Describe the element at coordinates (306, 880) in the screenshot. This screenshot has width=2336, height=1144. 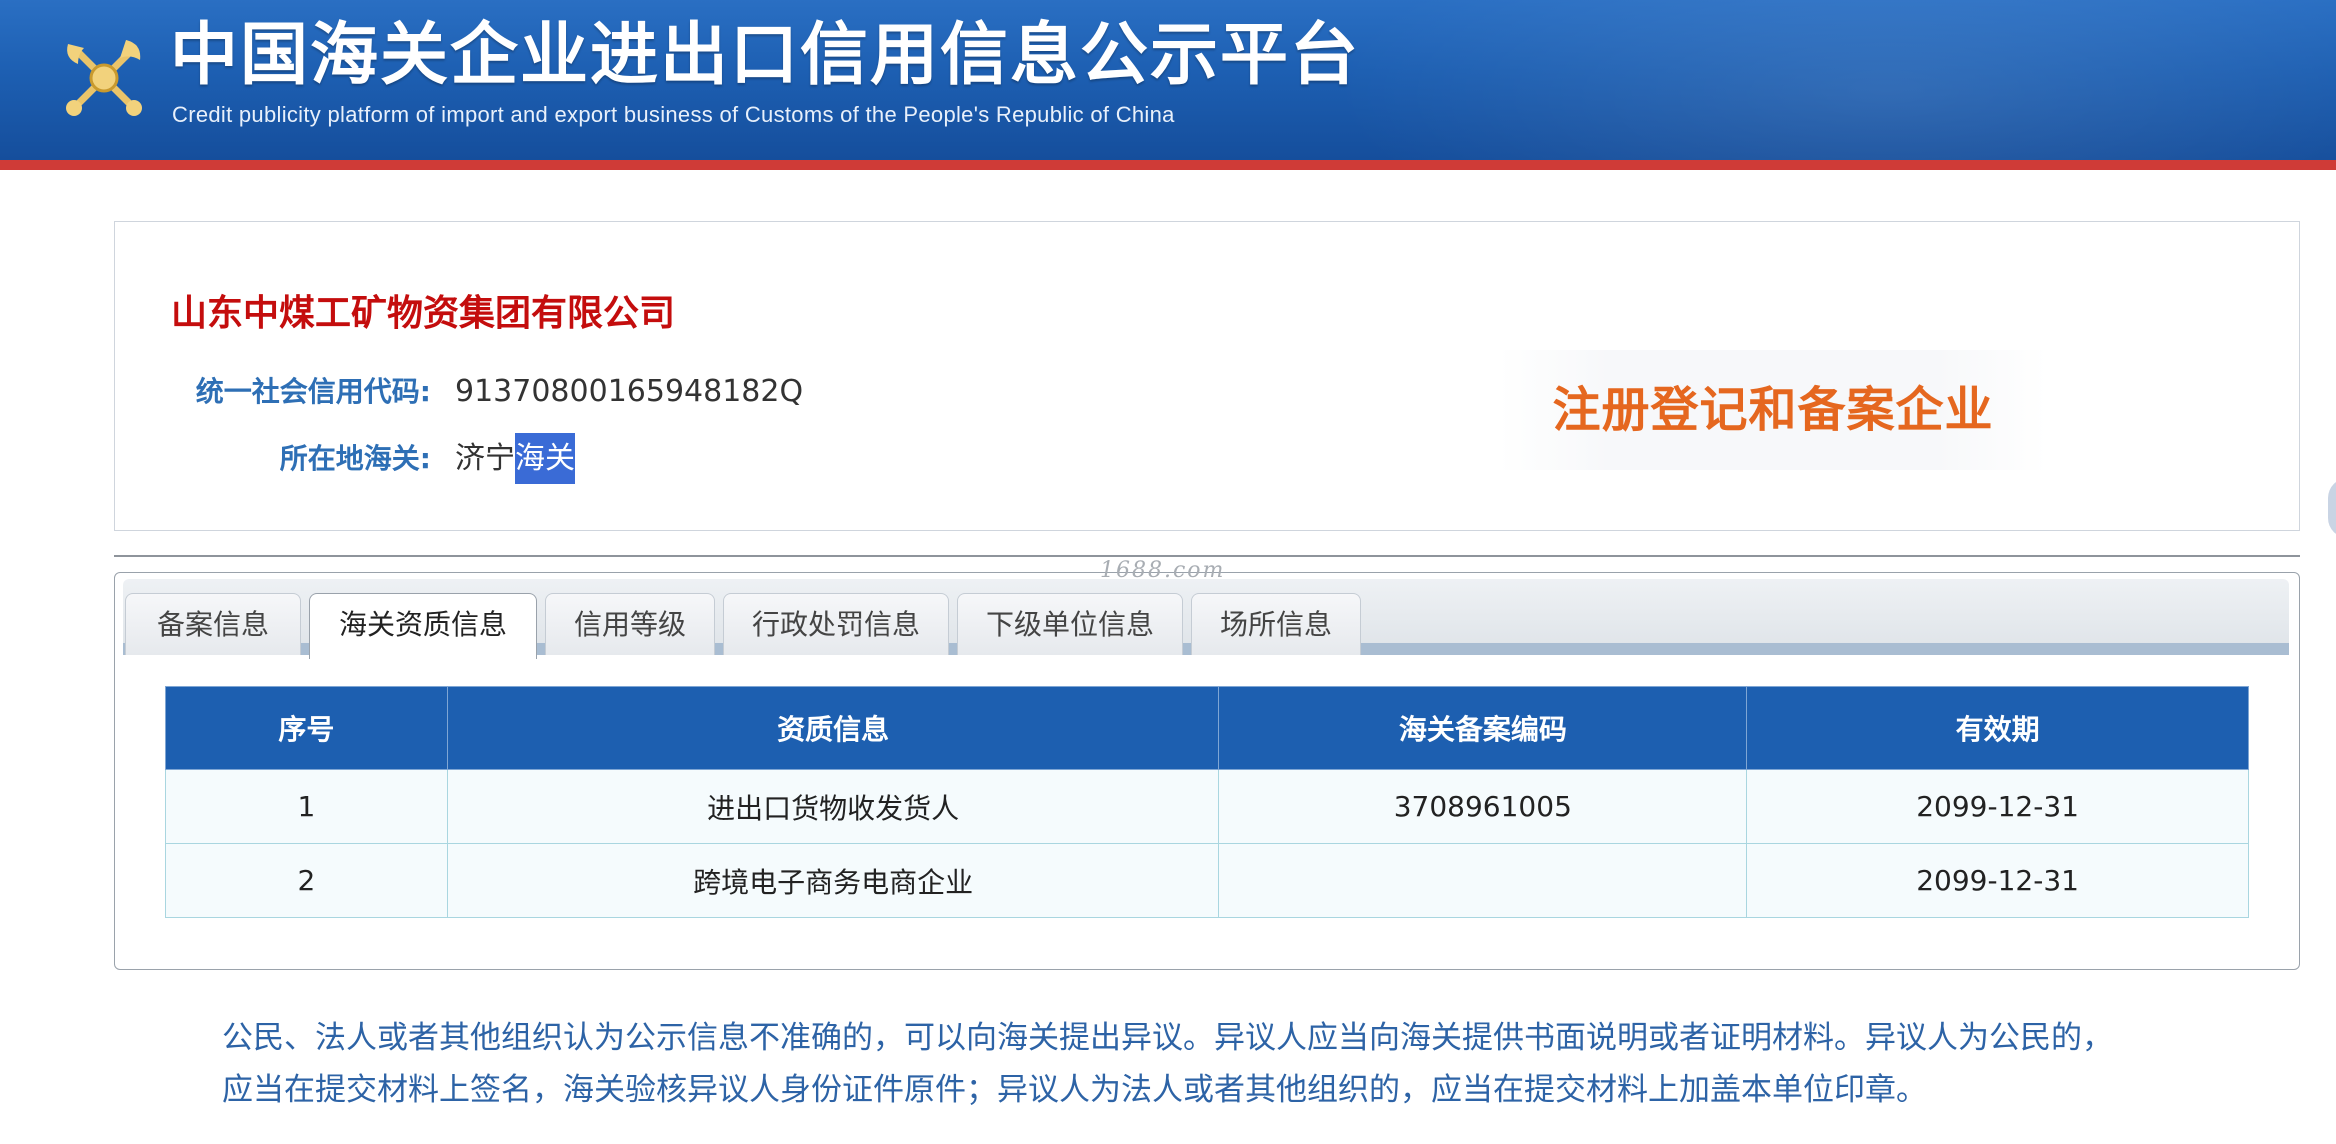
I see `cell-index: 2` at that location.